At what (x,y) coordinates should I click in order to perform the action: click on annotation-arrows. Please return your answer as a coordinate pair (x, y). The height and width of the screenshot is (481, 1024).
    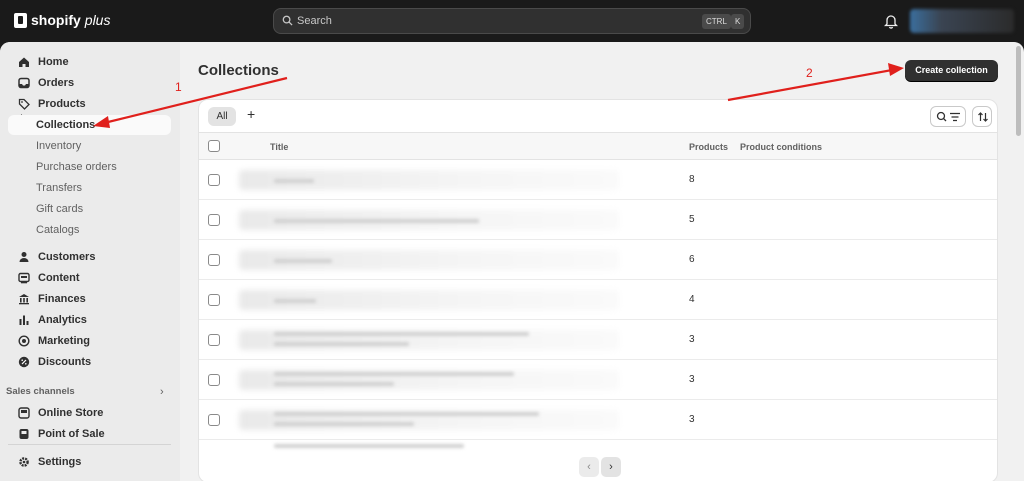
    Looking at the image, I should click on (498, 95).